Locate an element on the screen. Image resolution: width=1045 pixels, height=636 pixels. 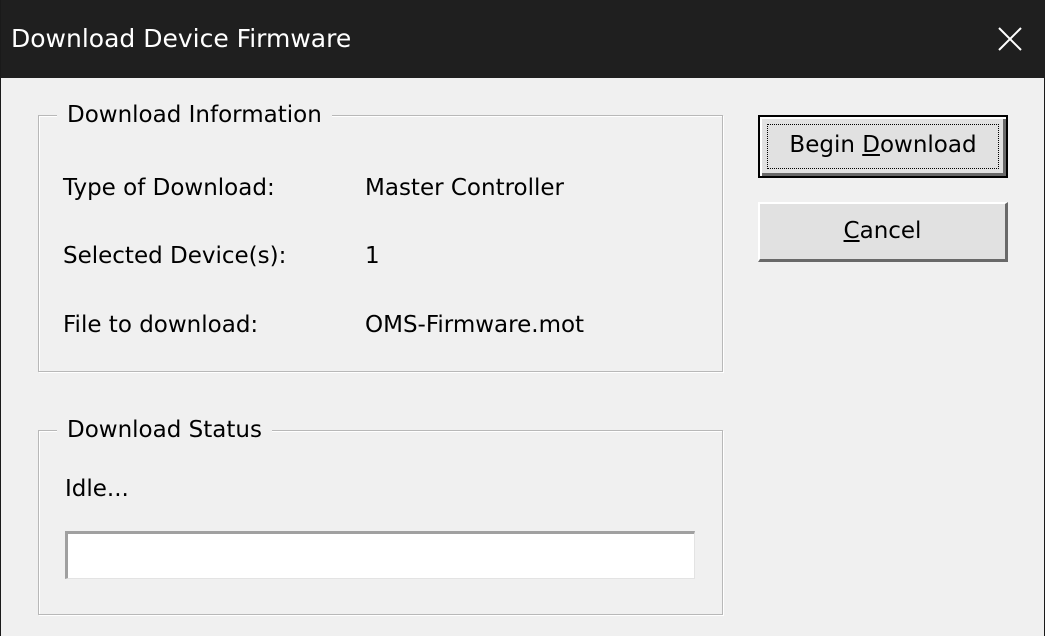
close-icon is located at coordinates (1010, 39).